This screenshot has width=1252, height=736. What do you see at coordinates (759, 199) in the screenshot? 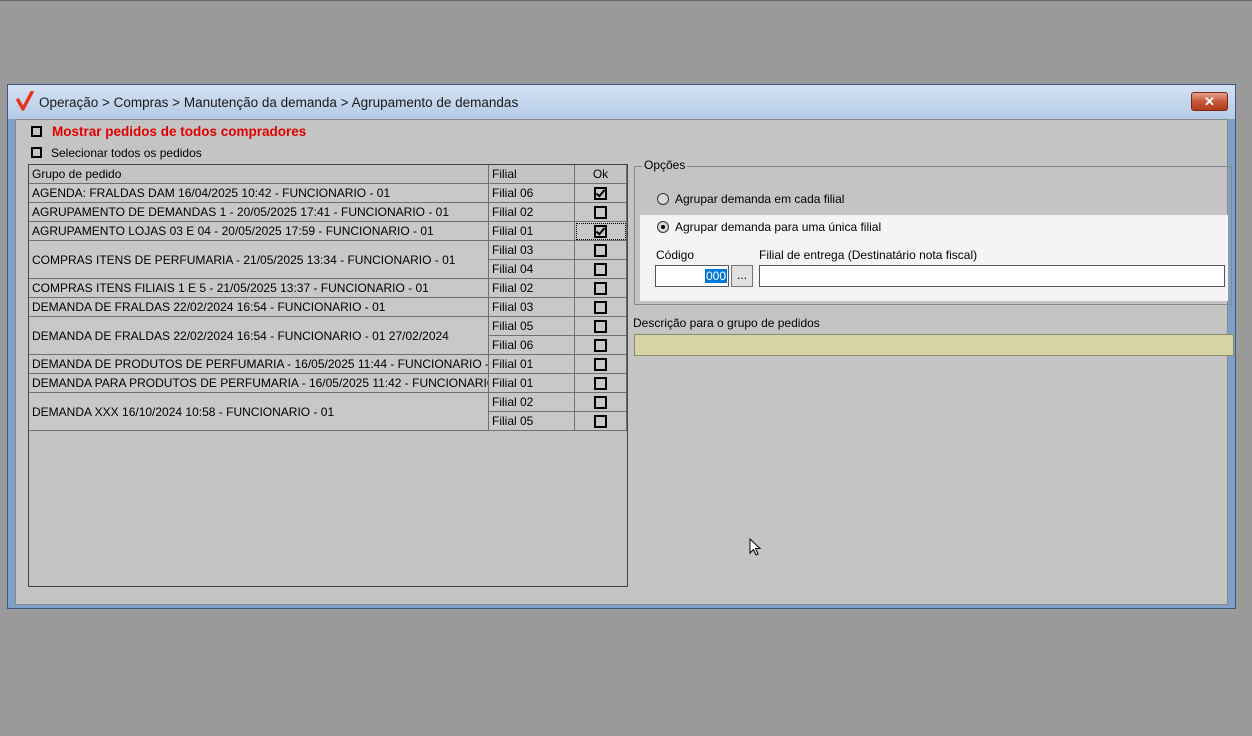
I see `radio-each-branch-label: Agrupar demanda em cada filial` at bounding box center [759, 199].